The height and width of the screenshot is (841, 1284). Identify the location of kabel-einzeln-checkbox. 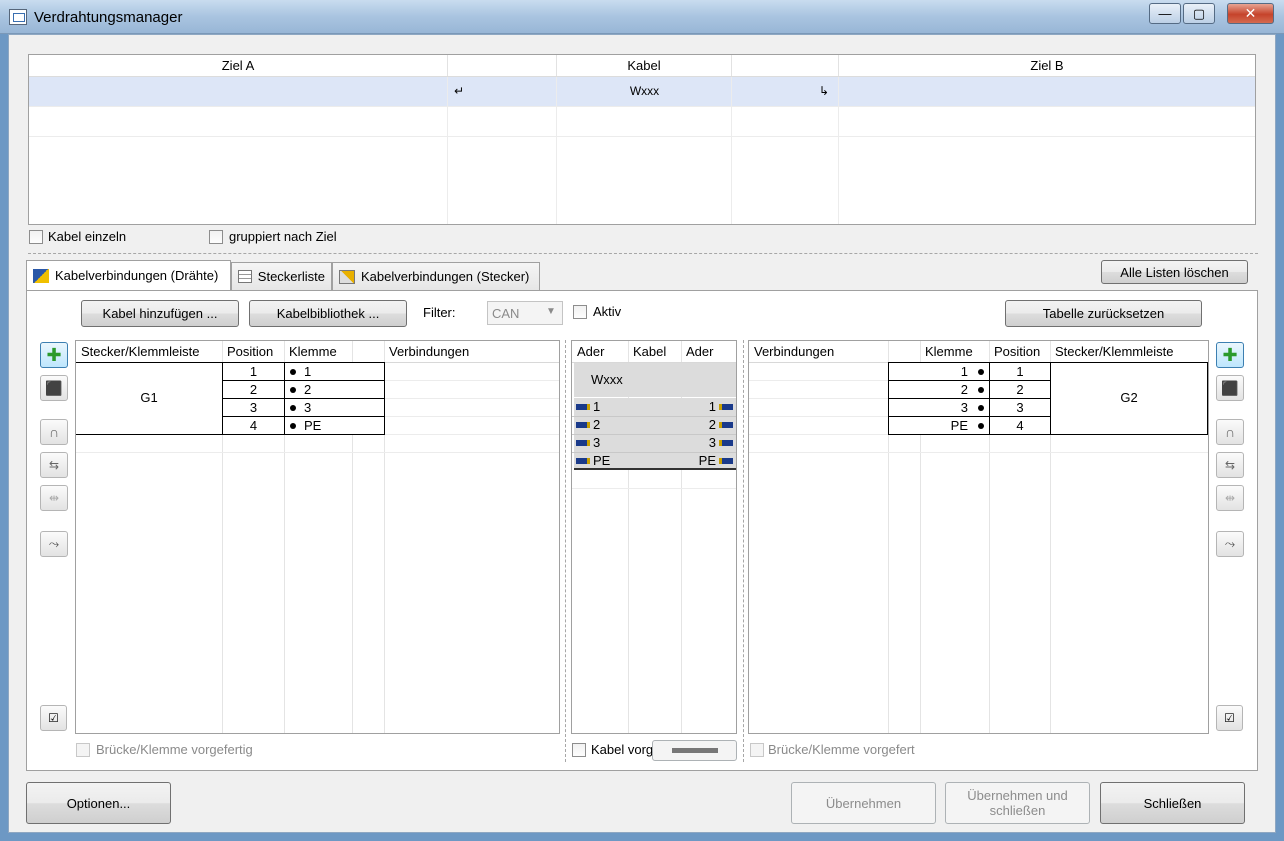
(36, 237).